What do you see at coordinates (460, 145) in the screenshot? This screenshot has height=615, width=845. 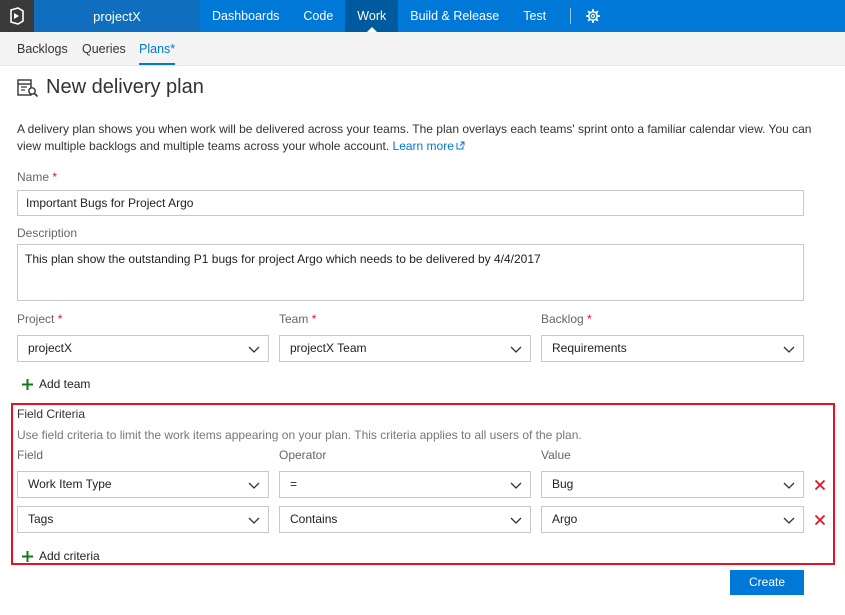 I see `external-link-icon` at bounding box center [460, 145].